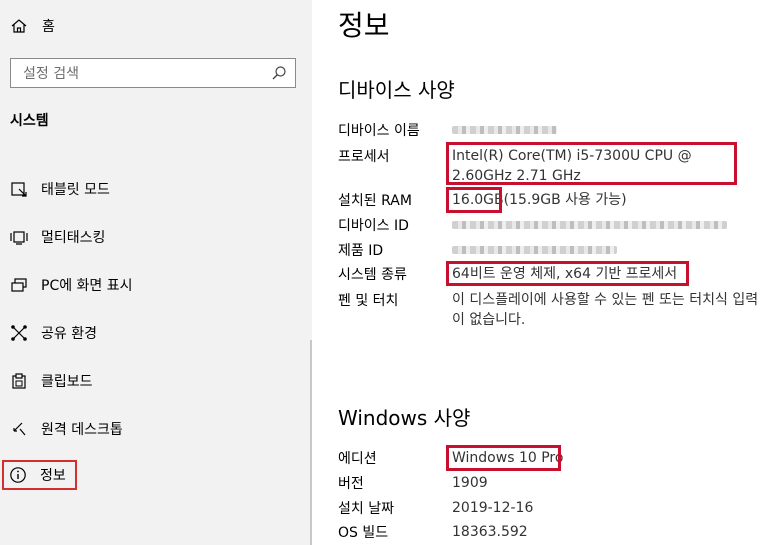  I want to click on sidebar-item-label: 태블릿 모드, so click(75, 190).